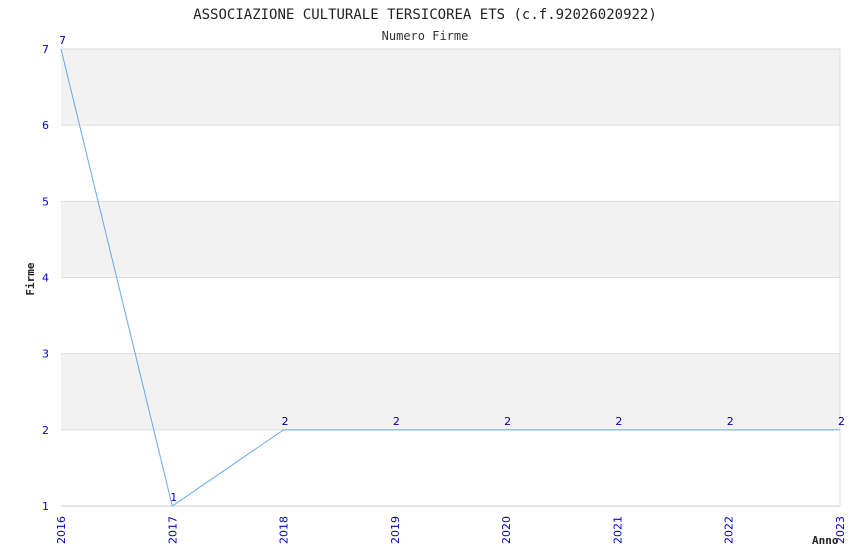 The image size is (850, 550). I want to click on y-tick-label: 5, so click(45, 201).